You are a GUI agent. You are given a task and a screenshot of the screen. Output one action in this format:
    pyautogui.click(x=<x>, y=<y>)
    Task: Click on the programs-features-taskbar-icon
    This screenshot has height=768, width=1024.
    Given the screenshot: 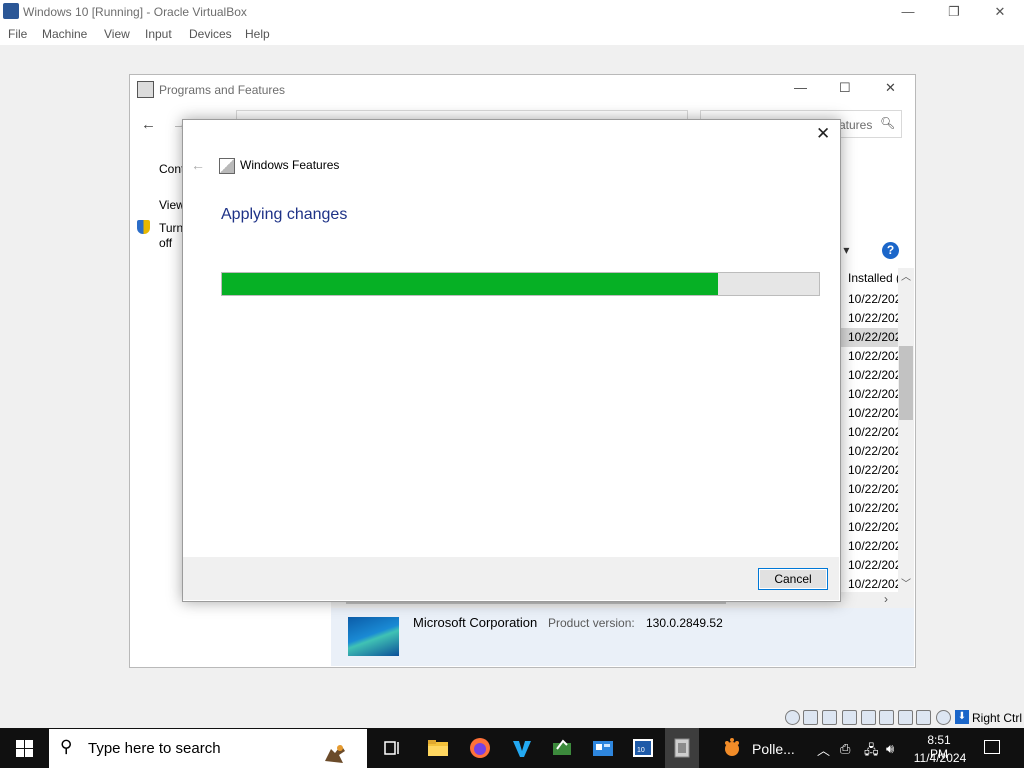 What is the action you would take?
    pyautogui.click(x=682, y=748)
    